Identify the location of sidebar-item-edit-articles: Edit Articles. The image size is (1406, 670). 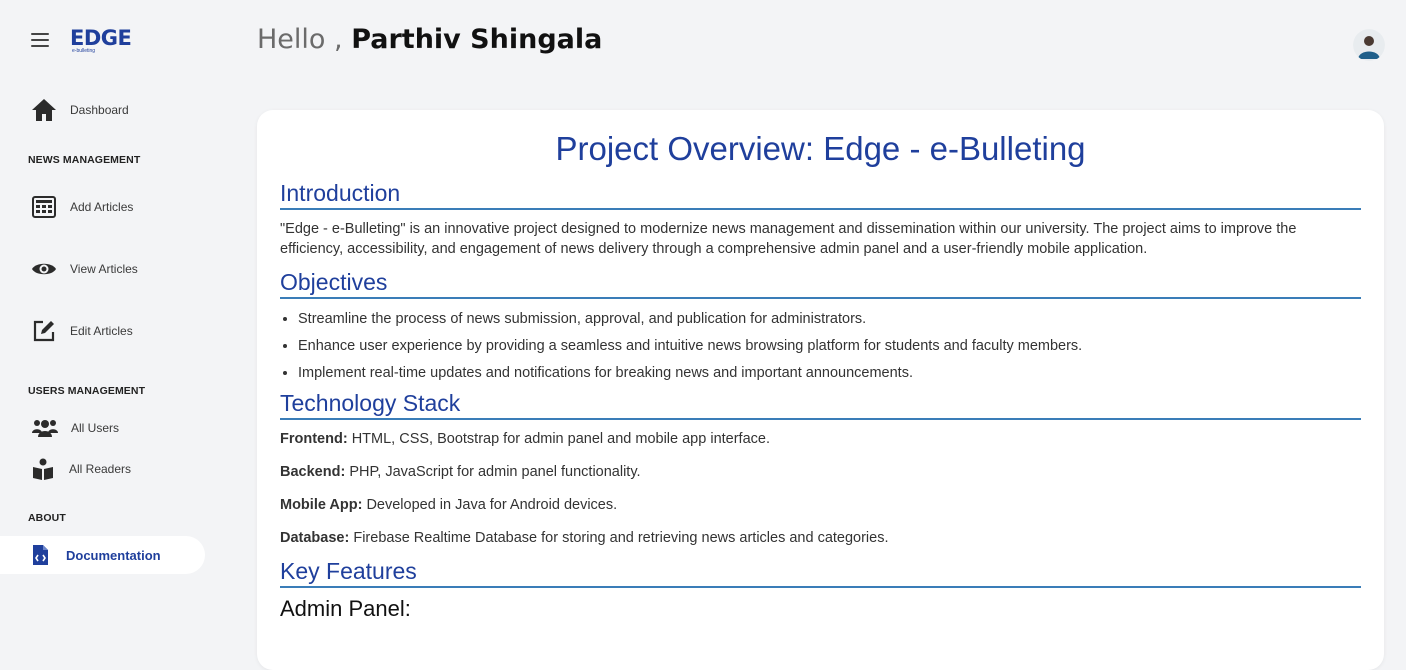
(81, 331).